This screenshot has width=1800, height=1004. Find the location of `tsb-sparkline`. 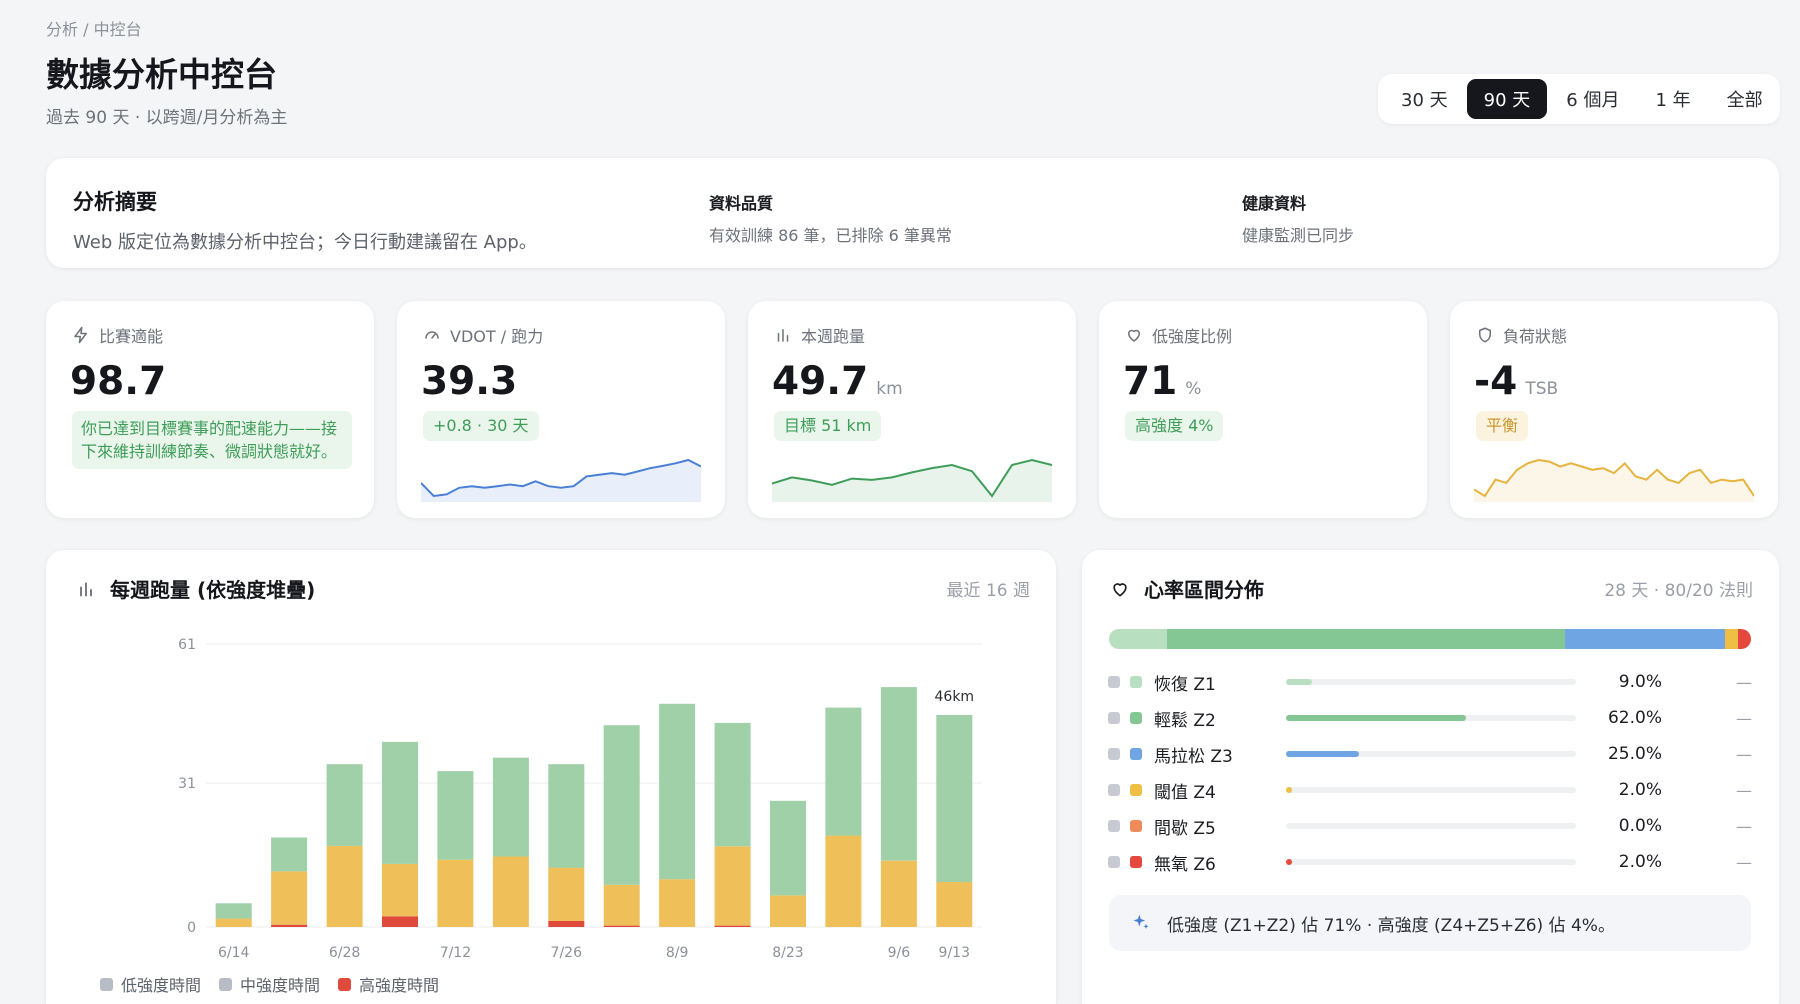

tsb-sparkline is located at coordinates (1614, 480).